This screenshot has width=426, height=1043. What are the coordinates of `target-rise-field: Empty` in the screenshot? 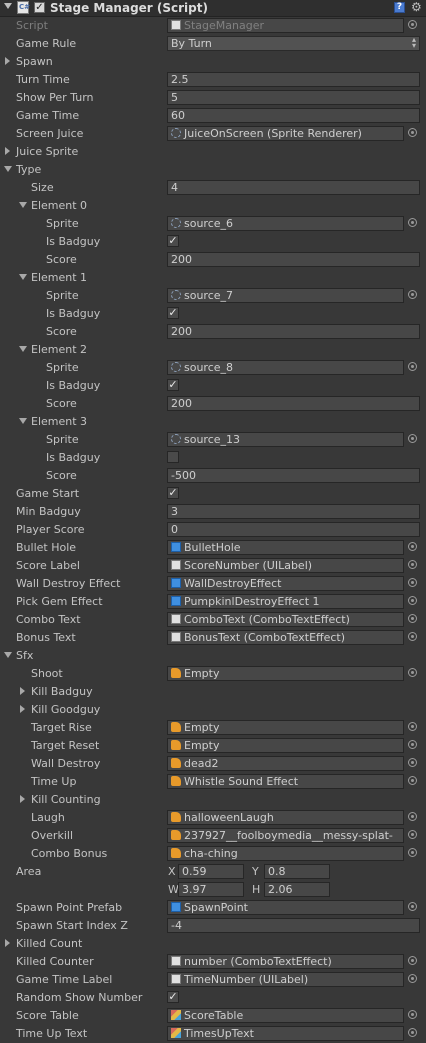 It's located at (285, 727).